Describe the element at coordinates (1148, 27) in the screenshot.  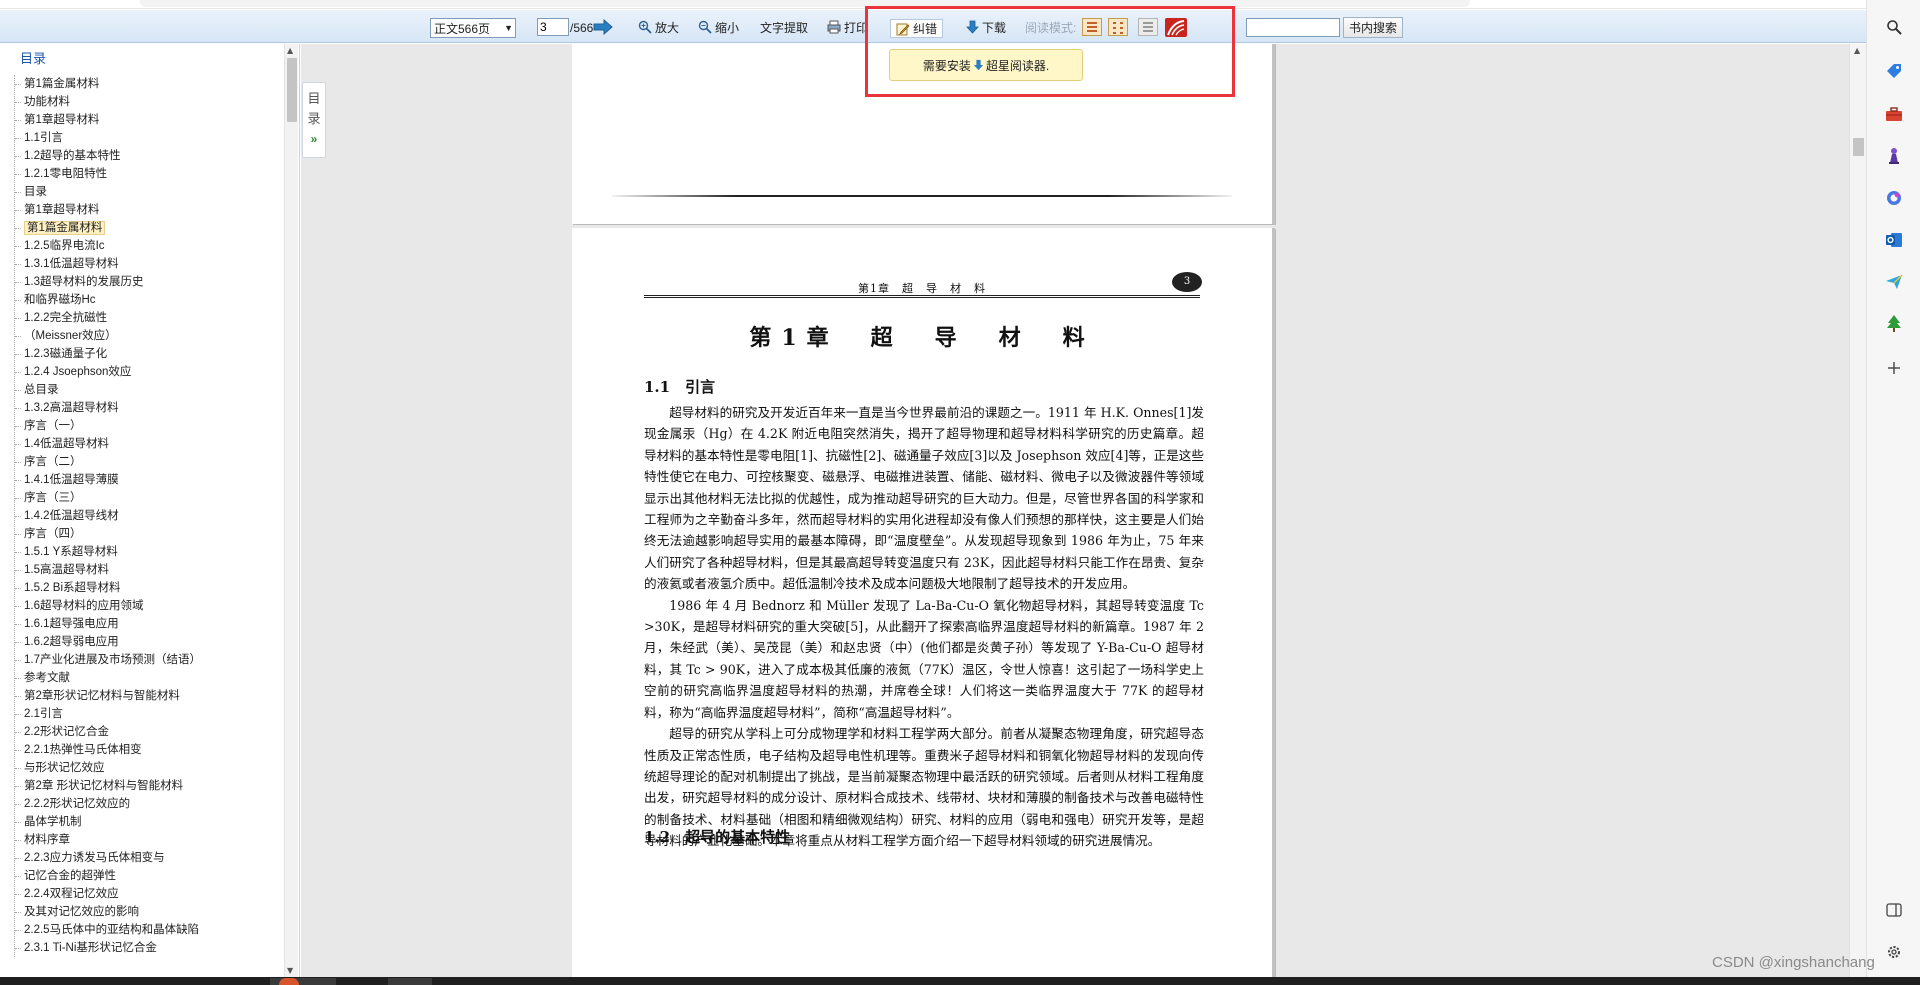
I see `continuous-mode-button` at that location.